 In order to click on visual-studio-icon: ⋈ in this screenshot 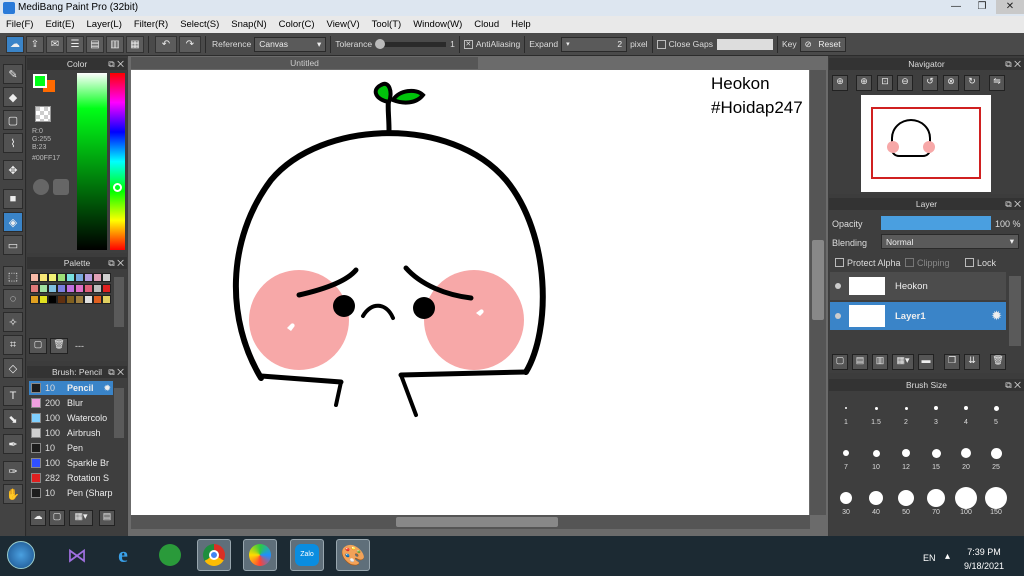, I will do `click(77, 555)`.